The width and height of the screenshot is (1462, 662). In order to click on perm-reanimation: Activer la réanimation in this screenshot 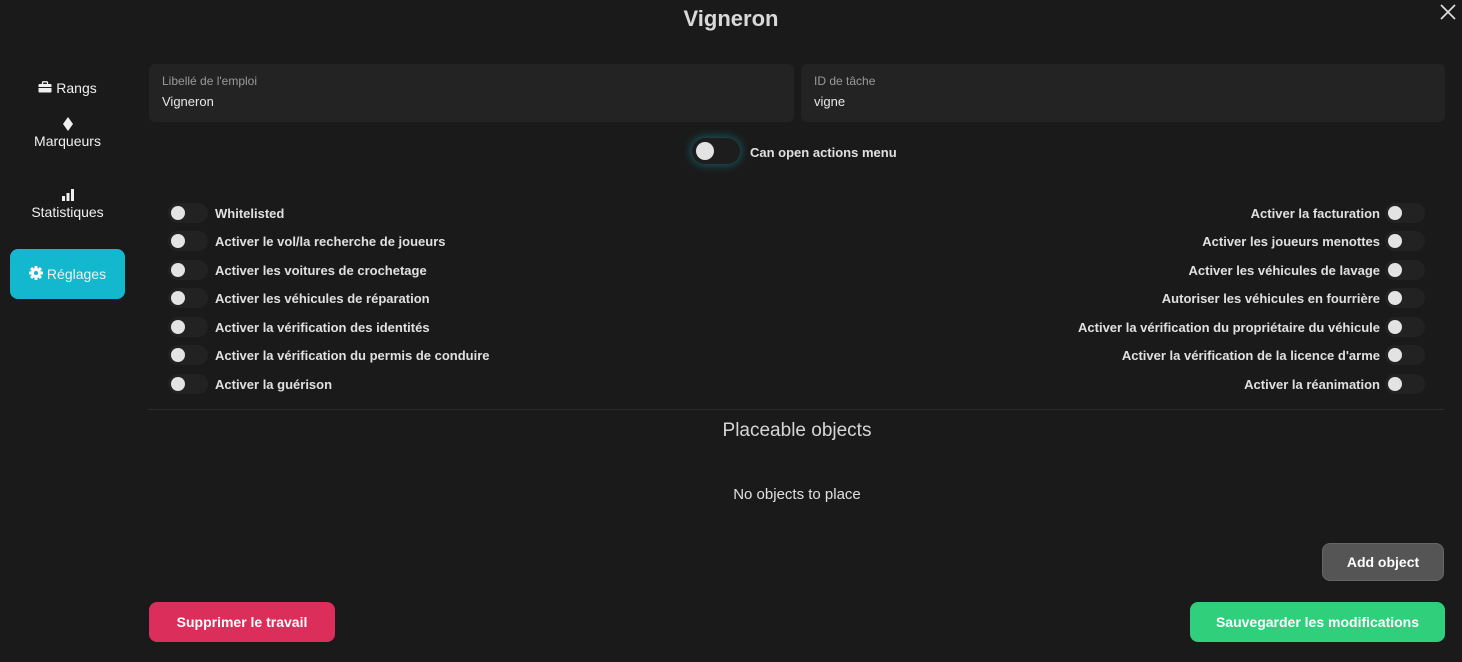, I will do `click(1334, 384)`.